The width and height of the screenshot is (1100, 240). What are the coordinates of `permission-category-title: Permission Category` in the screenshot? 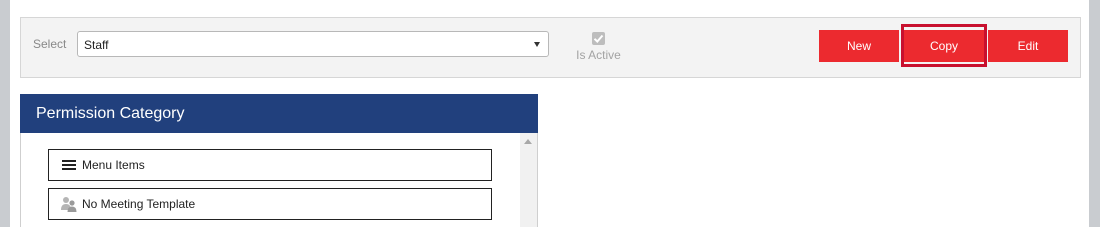 It's located at (279, 113).